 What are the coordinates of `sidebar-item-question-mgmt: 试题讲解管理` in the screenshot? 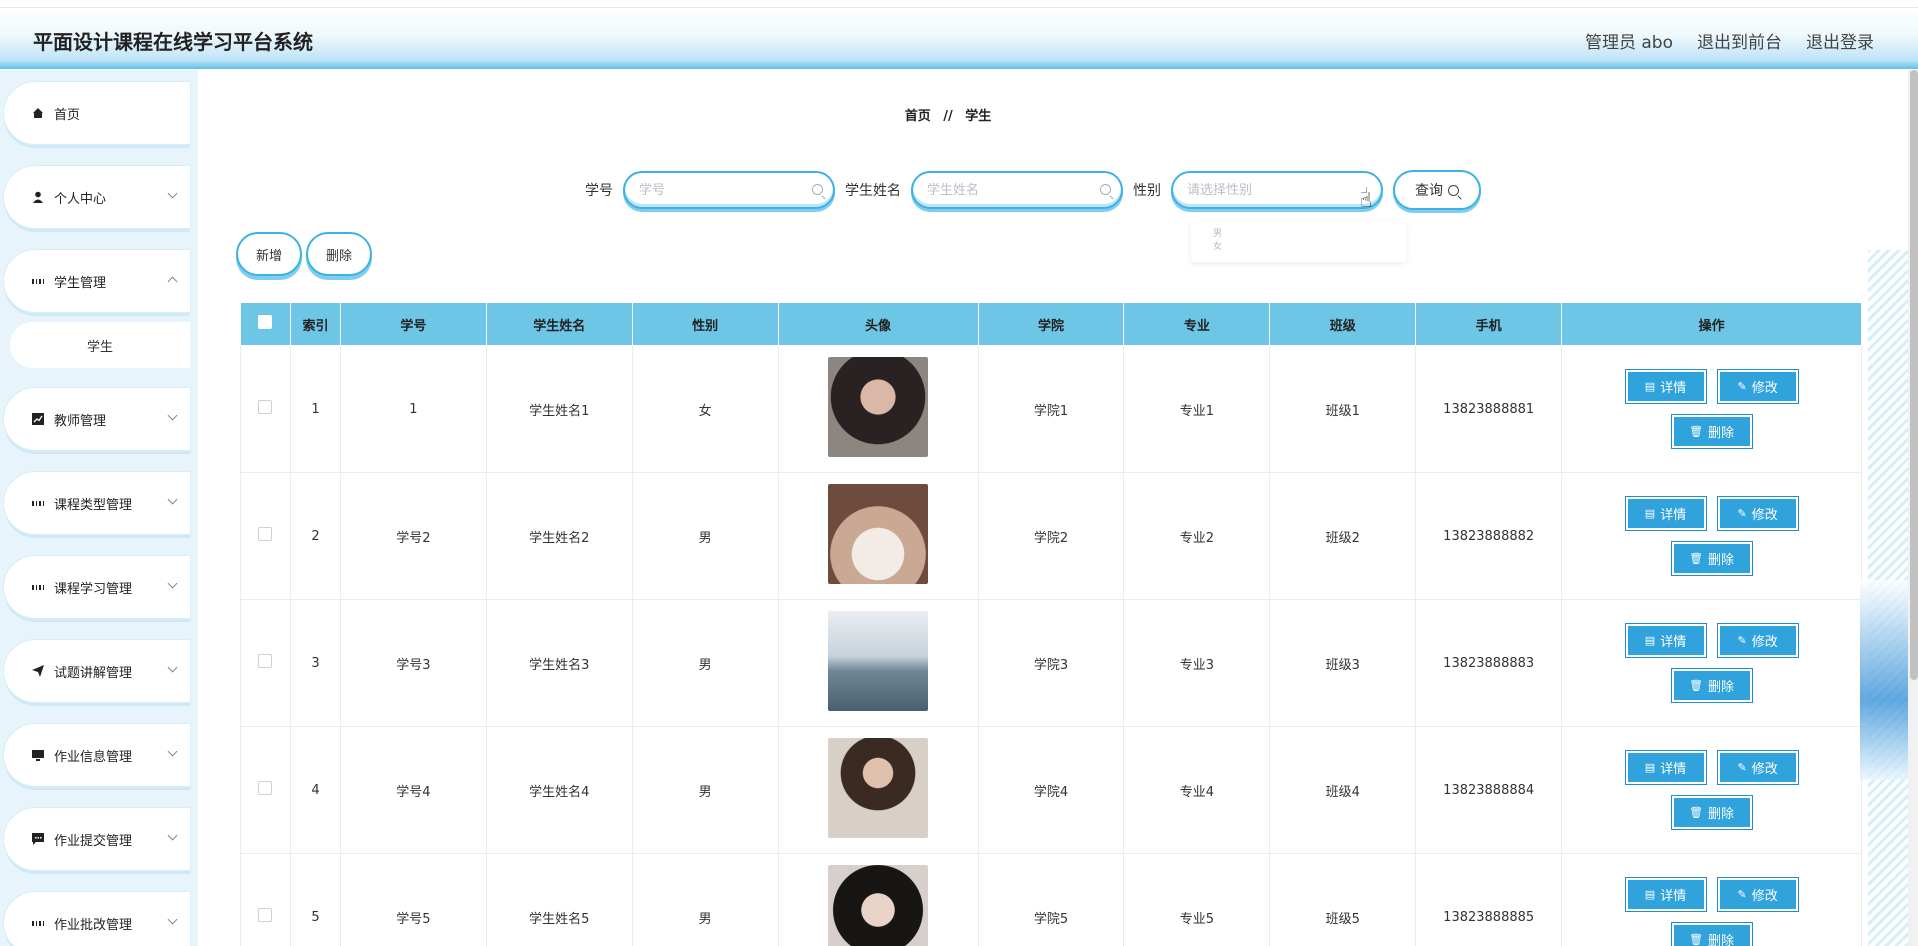 It's located at (97, 671).